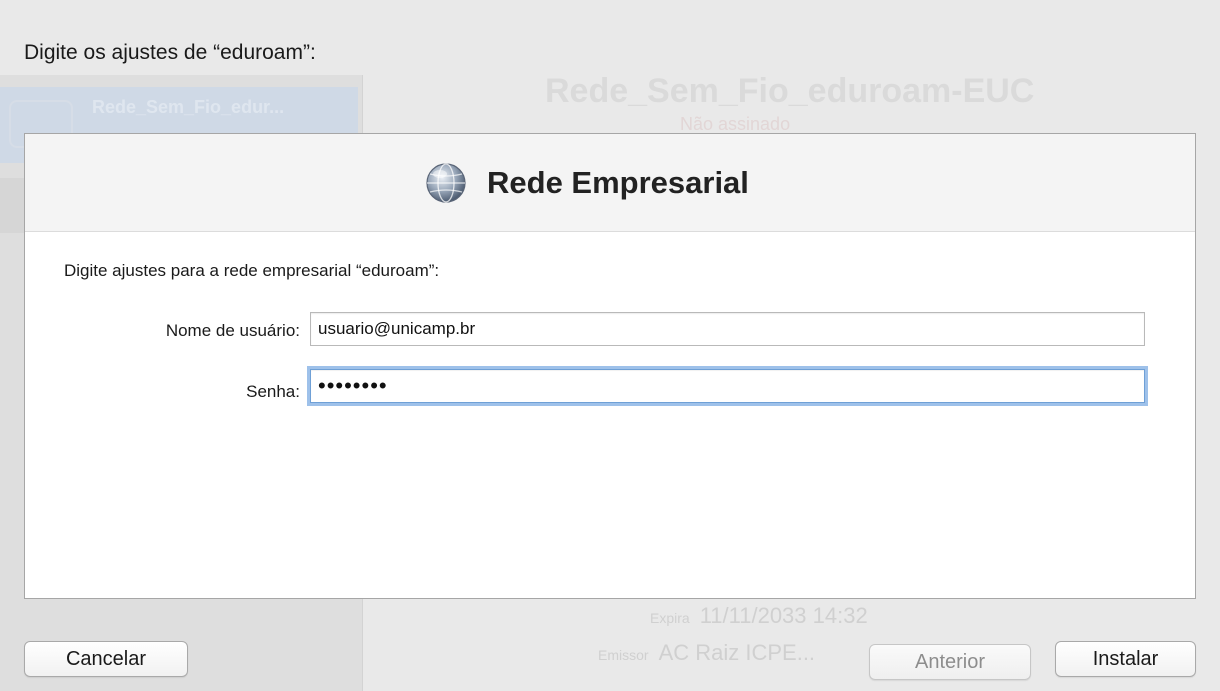 The image size is (1220, 691). What do you see at coordinates (735, 124) in the screenshot?
I see `background-profile-status: Não assinado` at bounding box center [735, 124].